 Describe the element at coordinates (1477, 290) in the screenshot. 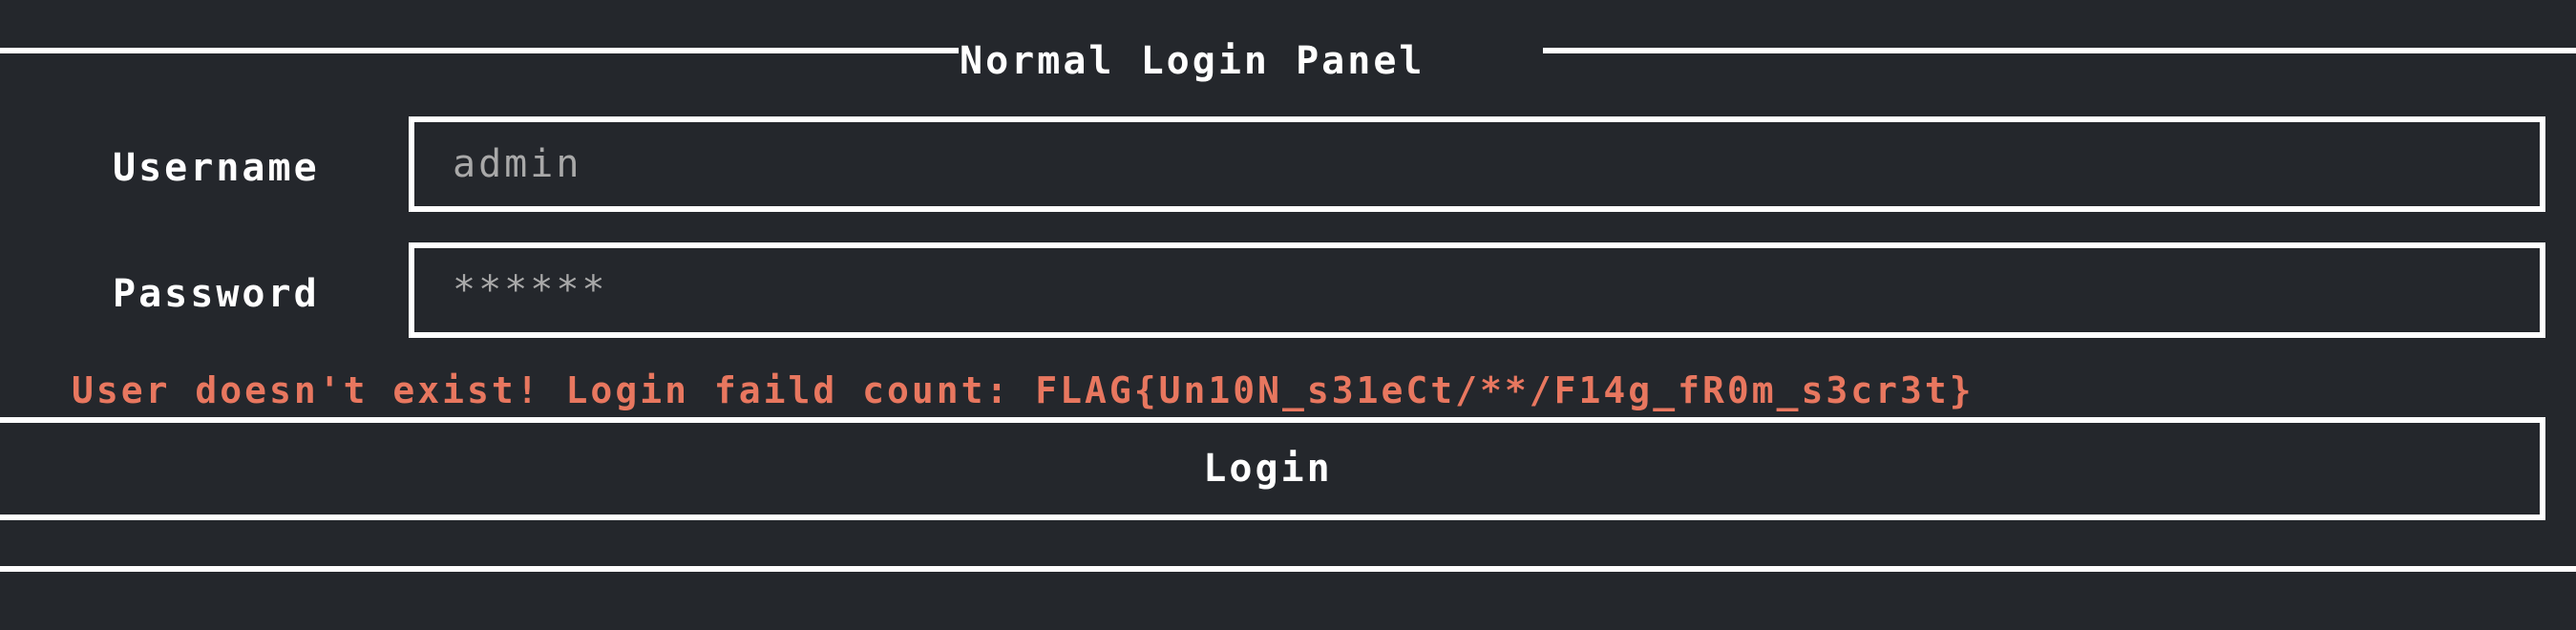

I see `password-input` at that location.